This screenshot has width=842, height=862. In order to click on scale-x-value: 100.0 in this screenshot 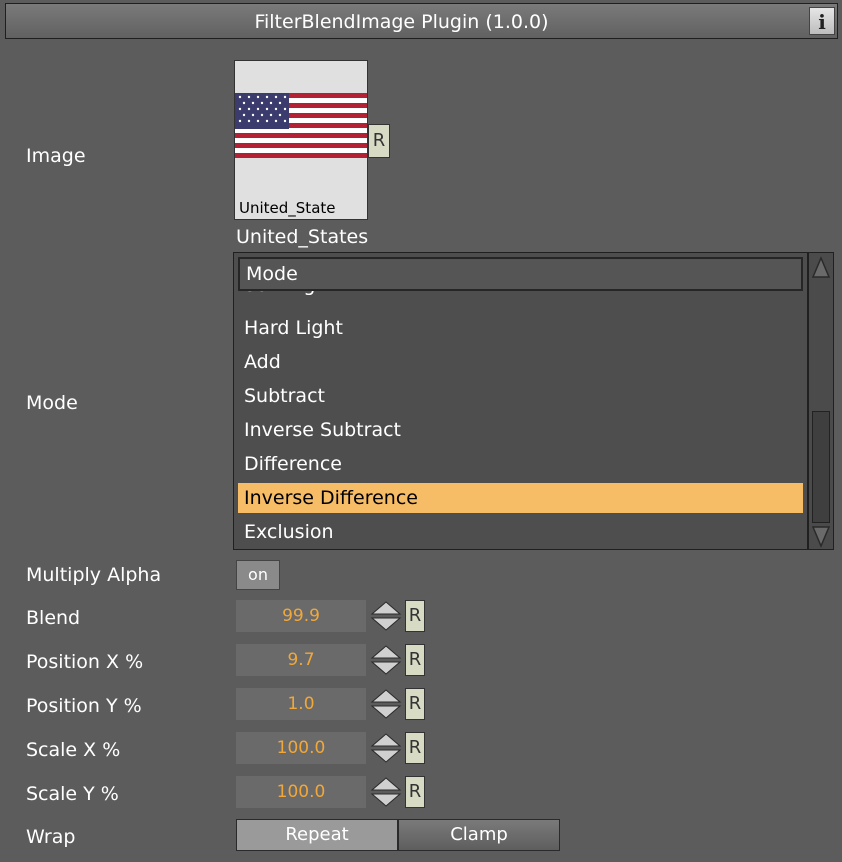, I will do `click(301, 748)`.